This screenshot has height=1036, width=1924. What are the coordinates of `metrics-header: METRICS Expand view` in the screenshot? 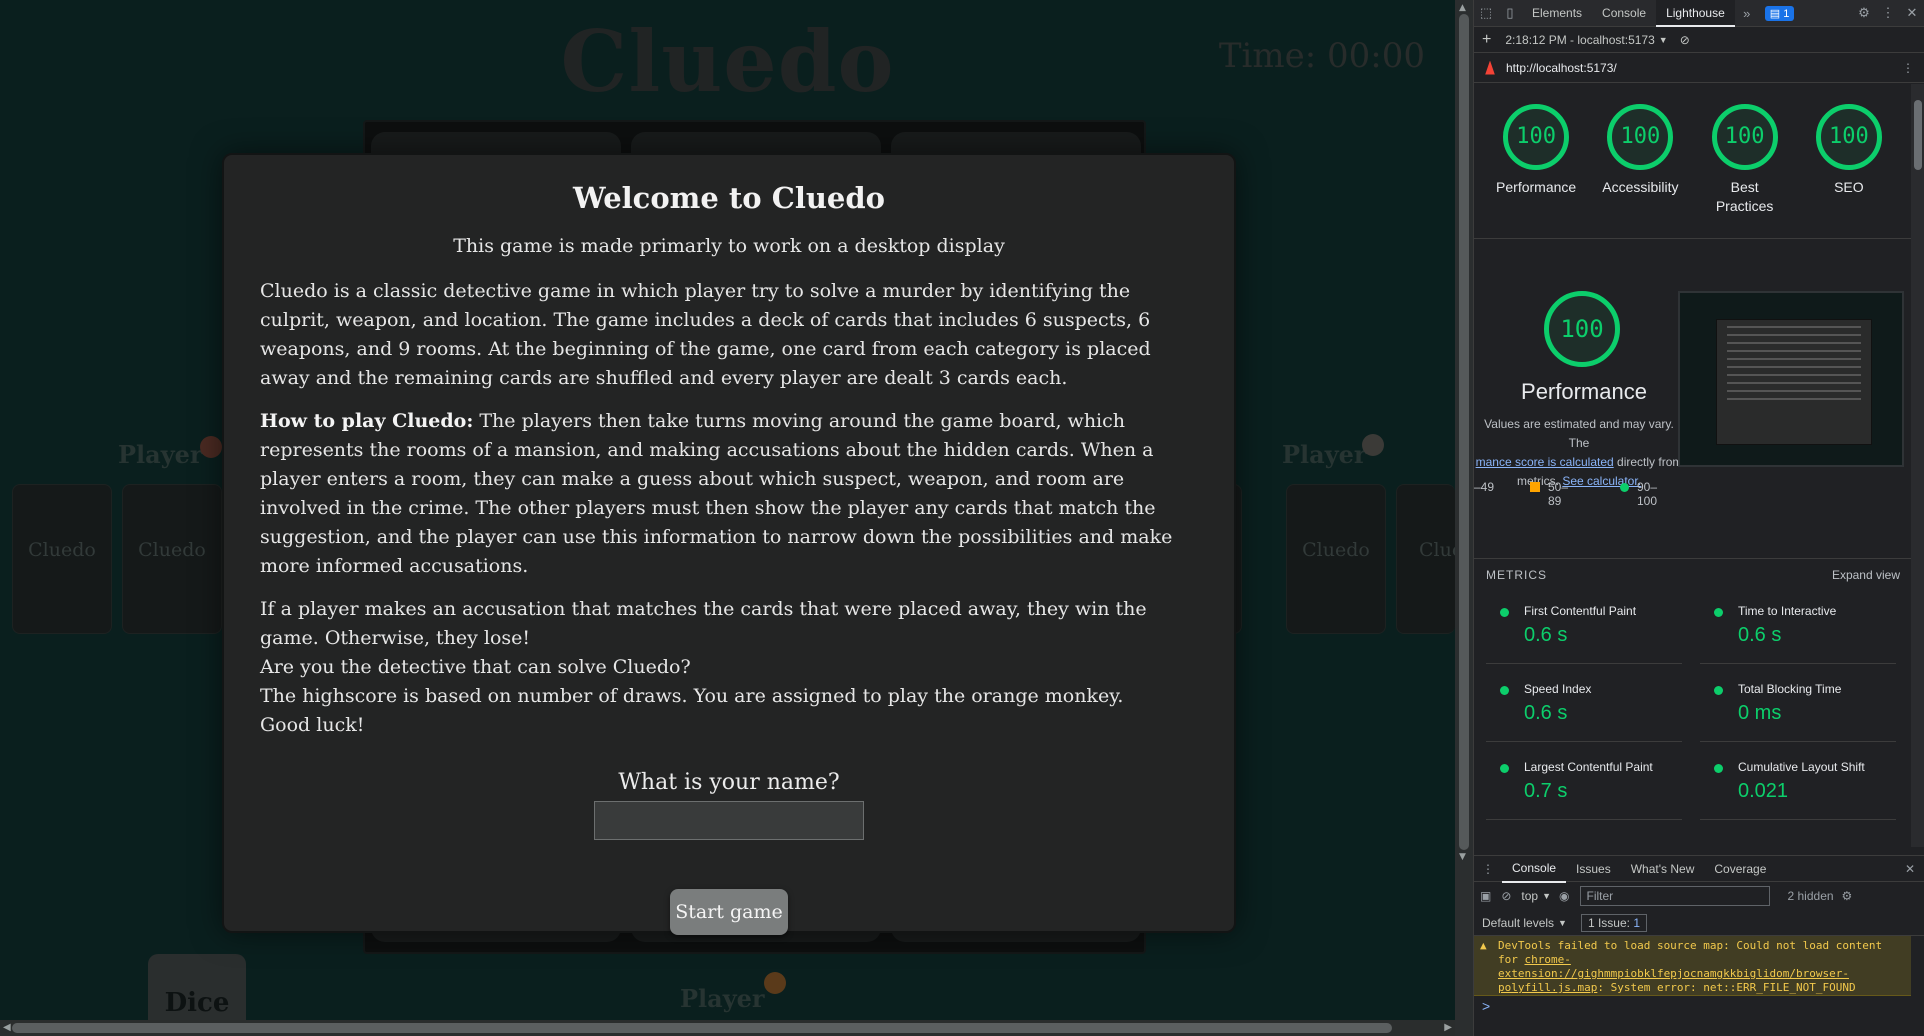 It's located at (1693, 575).